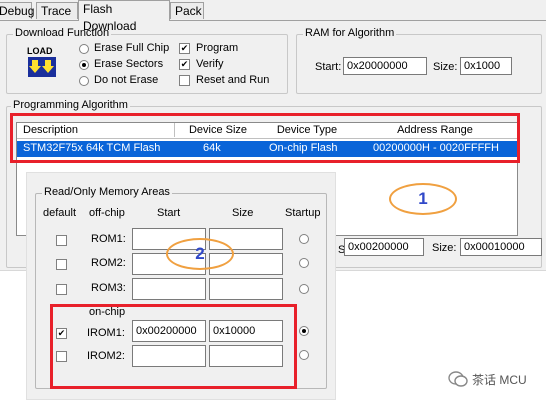 The width and height of the screenshot is (546, 401). Describe the element at coordinates (57, 10) in the screenshot. I see `tab-trace: Trace` at that location.